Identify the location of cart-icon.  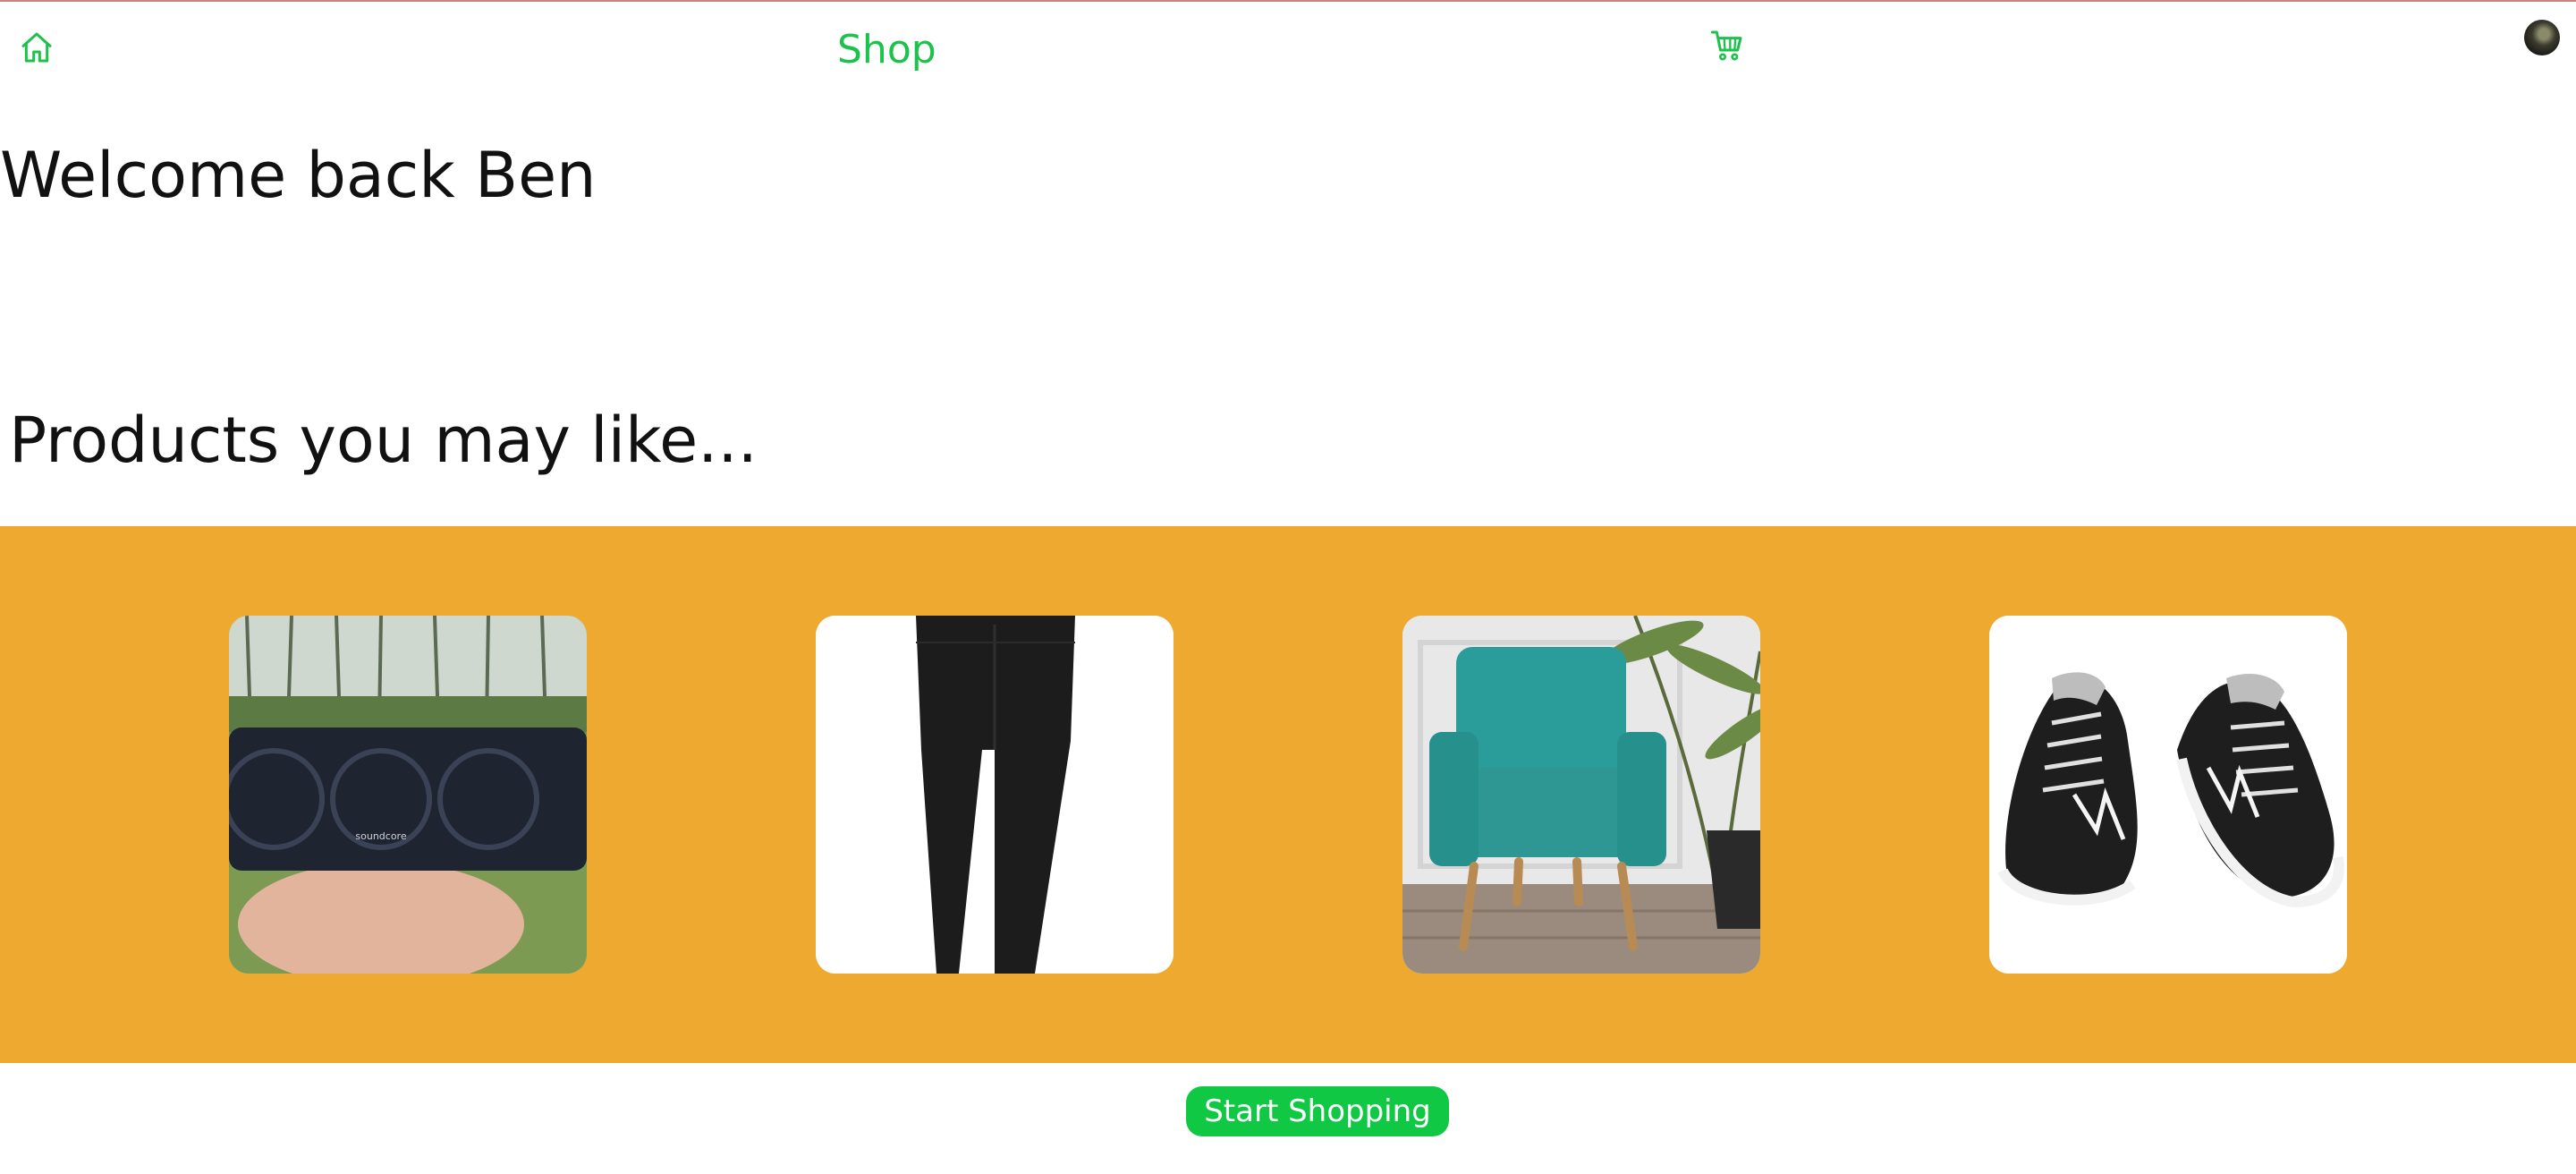
(1726, 45).